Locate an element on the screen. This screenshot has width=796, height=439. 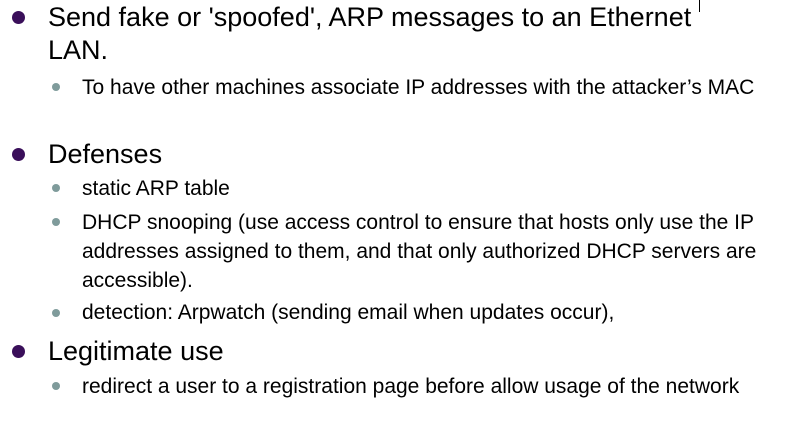
bullet-legitimate-use: Legitimate use is located at coordinates (136, 351).